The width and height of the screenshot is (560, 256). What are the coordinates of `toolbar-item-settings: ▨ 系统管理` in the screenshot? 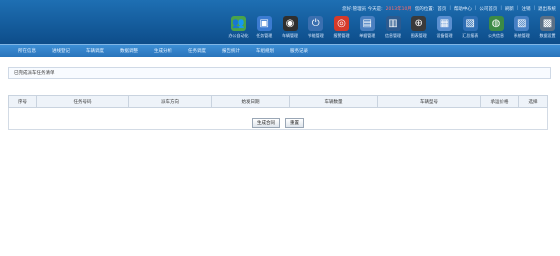 It's located at (521, 30).